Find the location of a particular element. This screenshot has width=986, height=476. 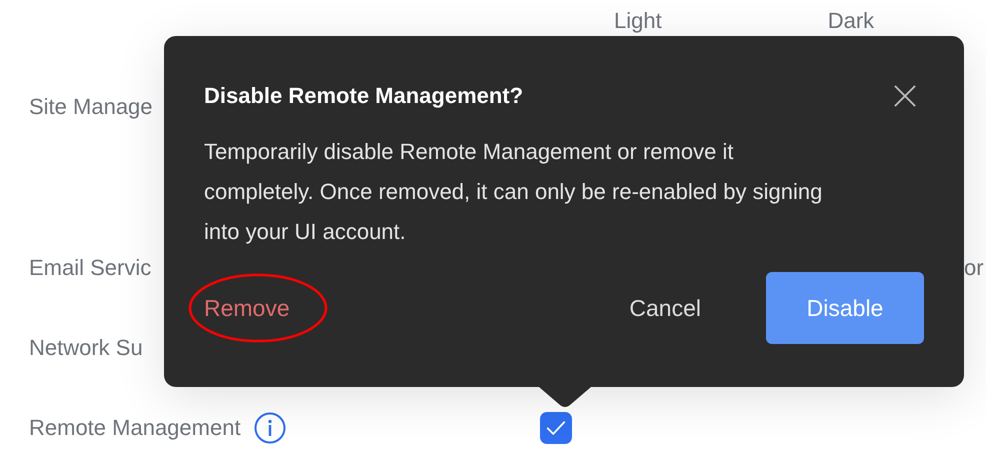

info-icon is located at coordinates (270, 428).